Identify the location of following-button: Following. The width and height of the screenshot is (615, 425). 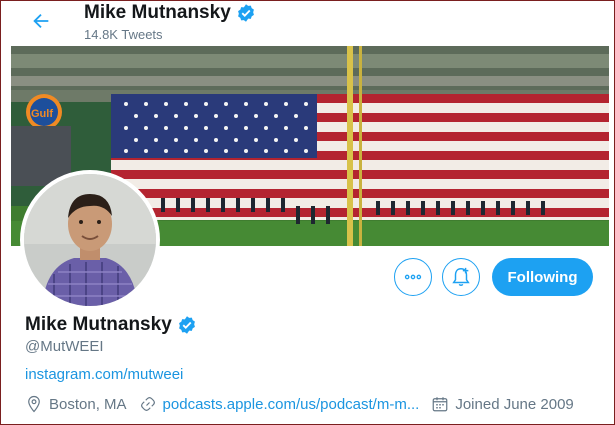
(542, 277).